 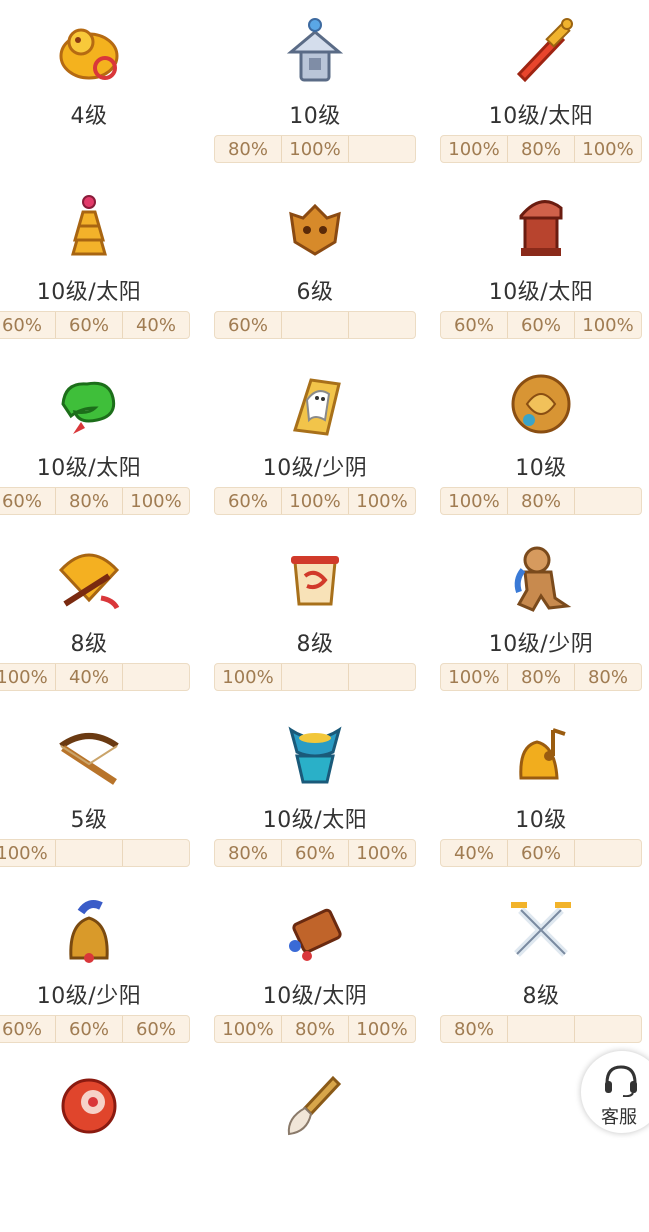 I want to click on item-card: 10级/少阴 100% 80% 80%, so click(x=538, y=616).